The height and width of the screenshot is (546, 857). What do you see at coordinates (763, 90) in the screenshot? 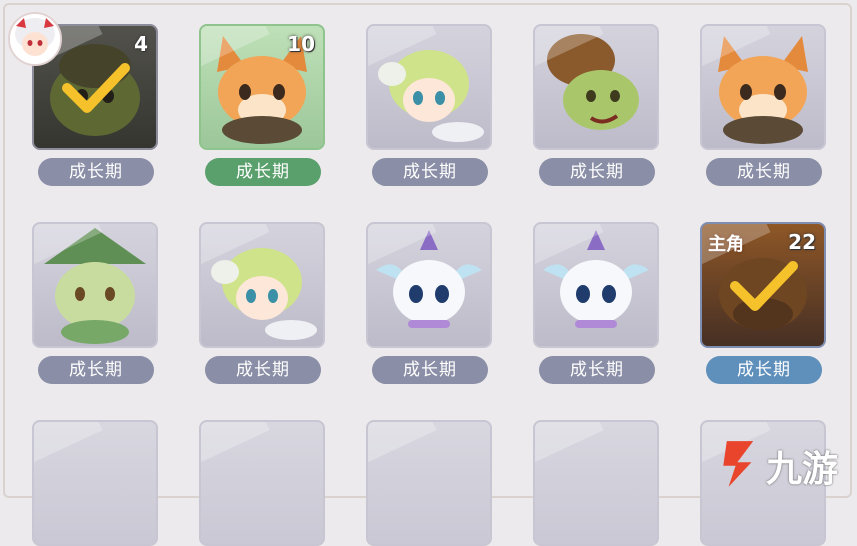
I see `fox-icon` at bounding box center [763, 90].